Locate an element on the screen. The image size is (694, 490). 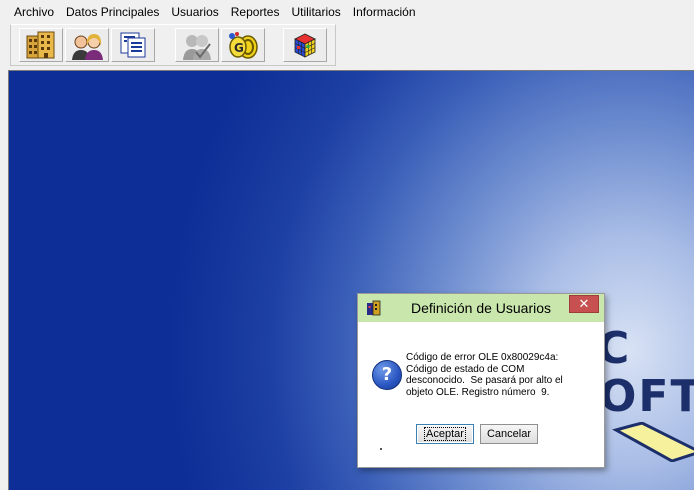
menu-utilitarios: Utilitarios is located at coordinates (315, 12).